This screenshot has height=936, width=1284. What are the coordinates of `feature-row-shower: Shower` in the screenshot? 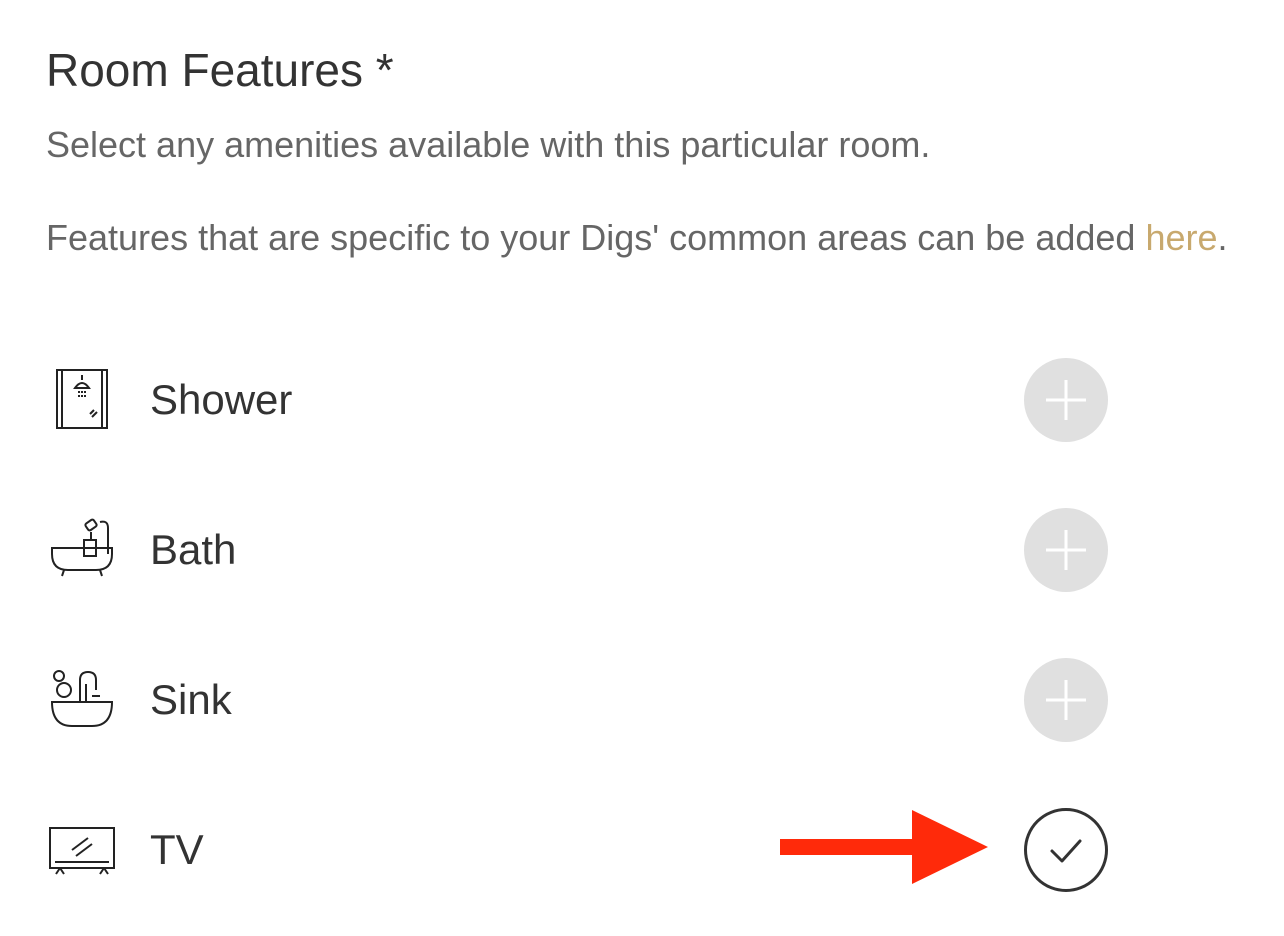 It's located at (642, 400).